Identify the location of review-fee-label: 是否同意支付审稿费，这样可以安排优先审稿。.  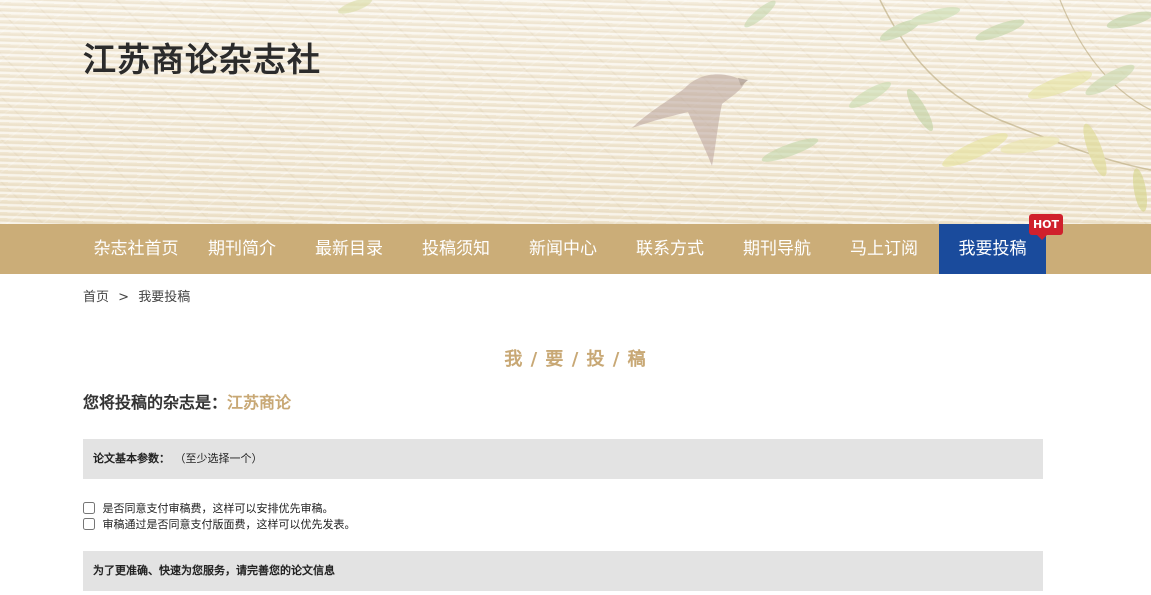
(218, 508).